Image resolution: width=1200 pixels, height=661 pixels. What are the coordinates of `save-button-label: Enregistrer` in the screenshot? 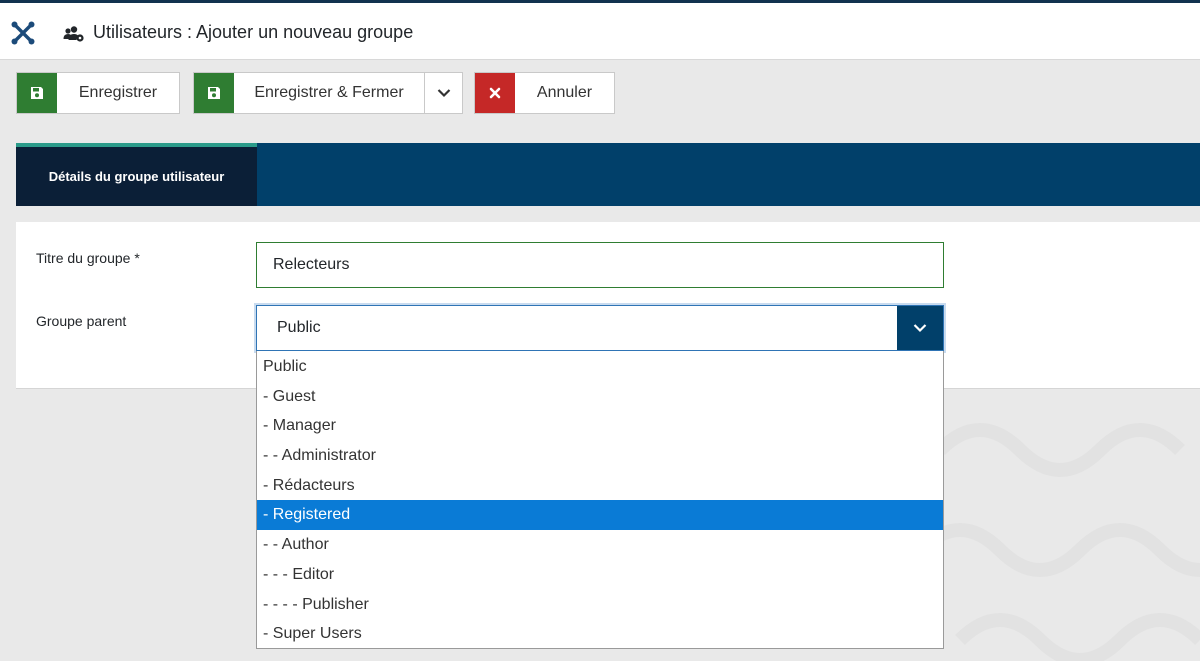 It's located at (118, 92).